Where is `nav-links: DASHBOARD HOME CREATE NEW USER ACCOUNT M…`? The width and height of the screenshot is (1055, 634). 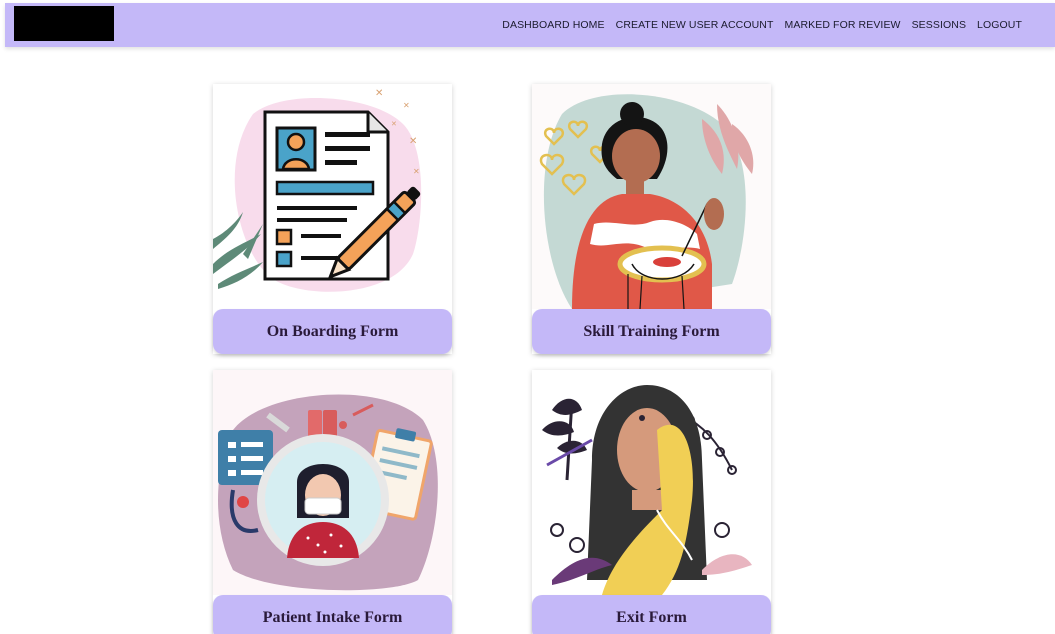
nav-links: DASHBOARD HOME CREATE NEW USER ACCOUNT M… is located at coordinates (762, 25).